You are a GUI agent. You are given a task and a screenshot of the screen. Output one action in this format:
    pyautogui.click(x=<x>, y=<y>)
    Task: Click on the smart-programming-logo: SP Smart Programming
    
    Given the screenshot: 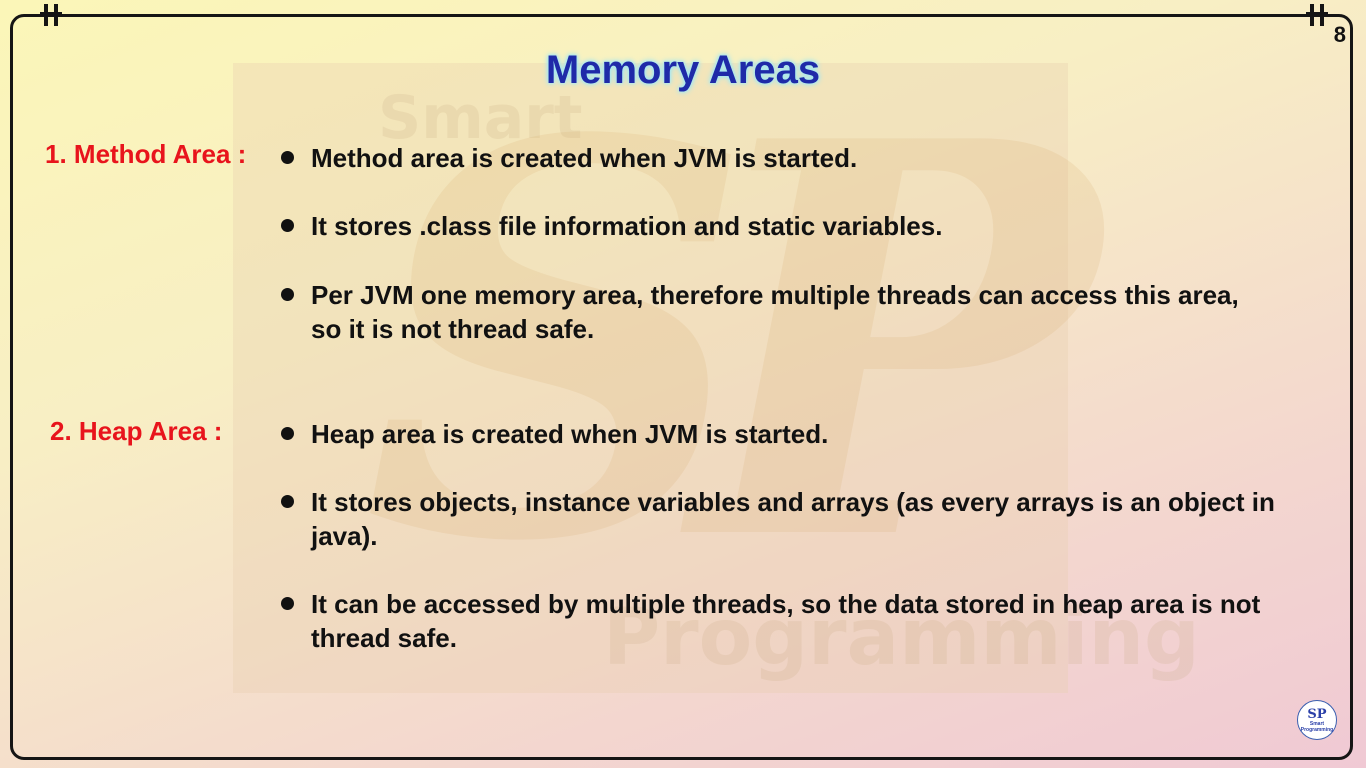 What is the action you would take?
    pyautogui.click(x=1317, y=720)
    